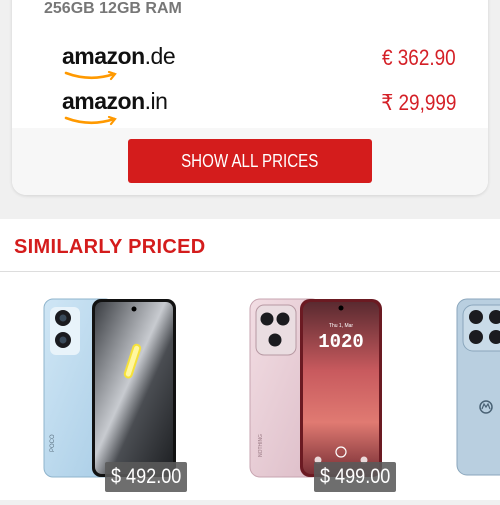 The image size is (500, 505). I want to click on store-price: € 362.90, so click(419, 58).